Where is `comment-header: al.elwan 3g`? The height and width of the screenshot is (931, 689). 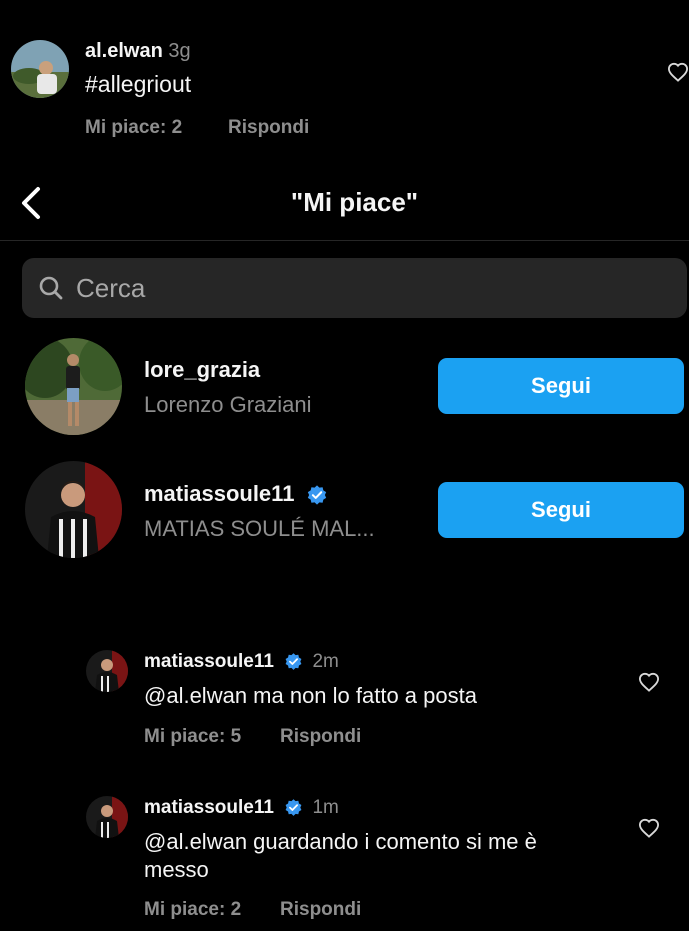 comment-header: al.elwan 3g is located at coordinates (138, 51).